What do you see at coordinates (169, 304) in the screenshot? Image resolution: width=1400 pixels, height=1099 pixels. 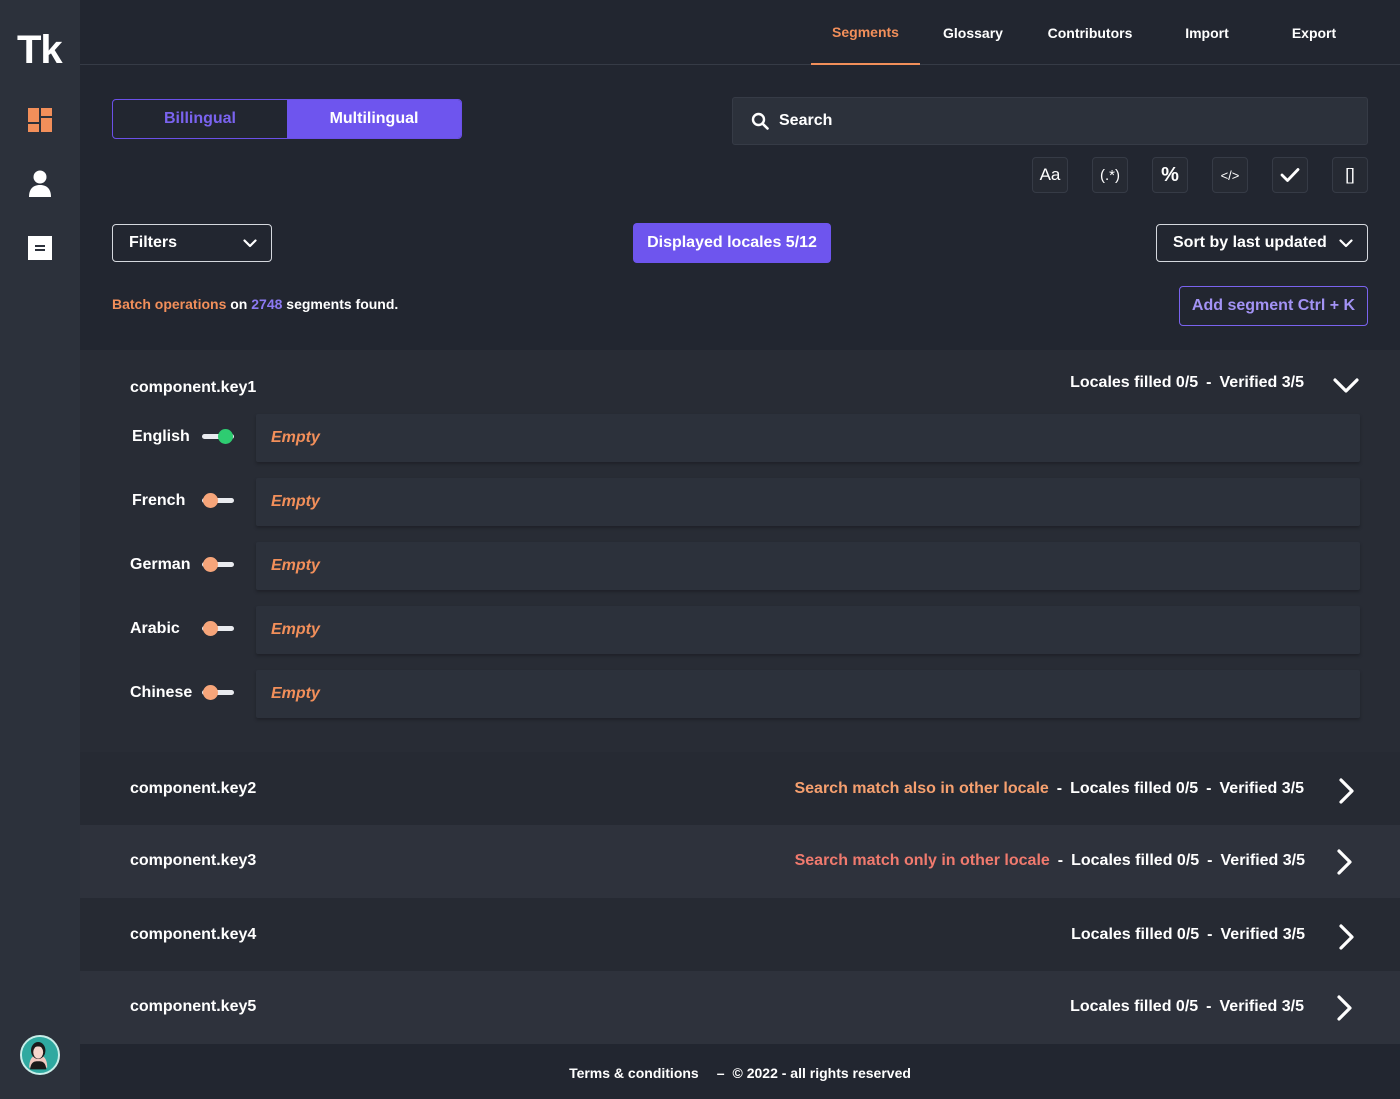 I see `batch-operations-link: Batch operations` at bounding box center [169, 304].